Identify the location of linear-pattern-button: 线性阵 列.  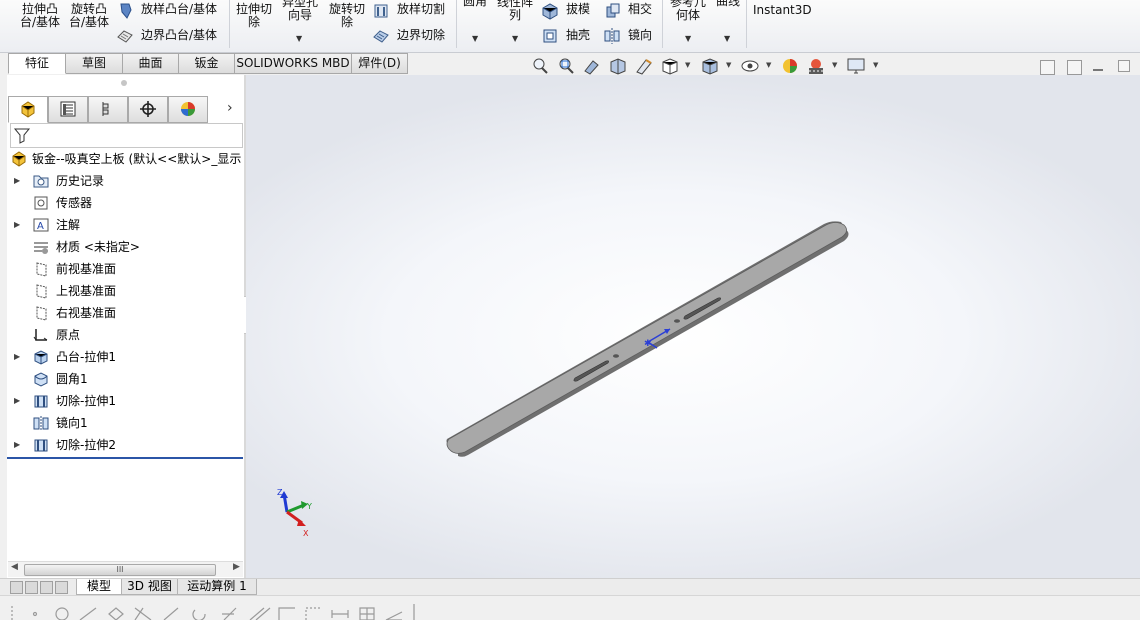
(515, 11).